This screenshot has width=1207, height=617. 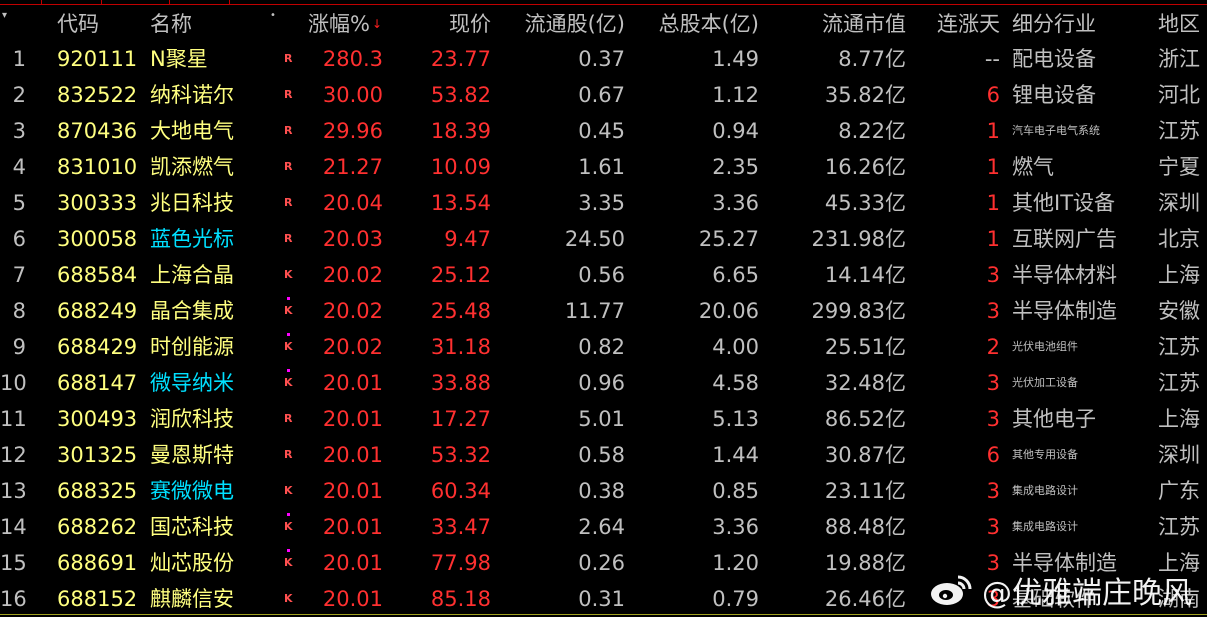 I want to click on row-index: 4, so click(x=19, y=167).